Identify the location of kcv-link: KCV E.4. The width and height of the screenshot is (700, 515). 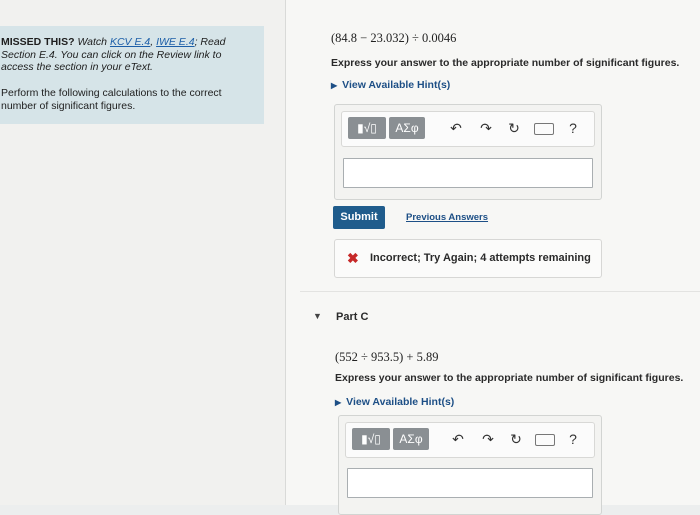
(130, 42).